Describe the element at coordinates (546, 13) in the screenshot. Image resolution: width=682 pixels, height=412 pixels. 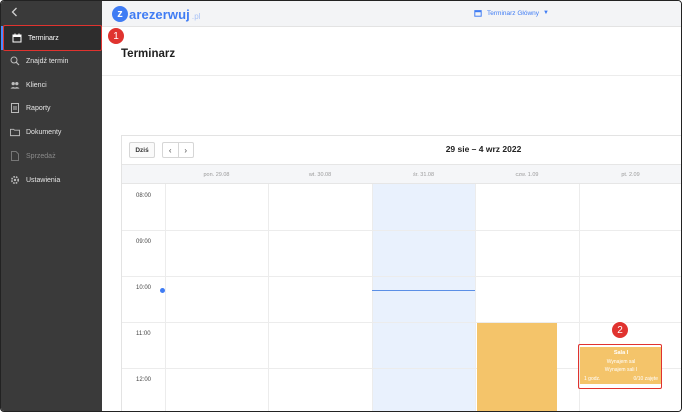
I see `caret-down-icon: ▼` at that location.